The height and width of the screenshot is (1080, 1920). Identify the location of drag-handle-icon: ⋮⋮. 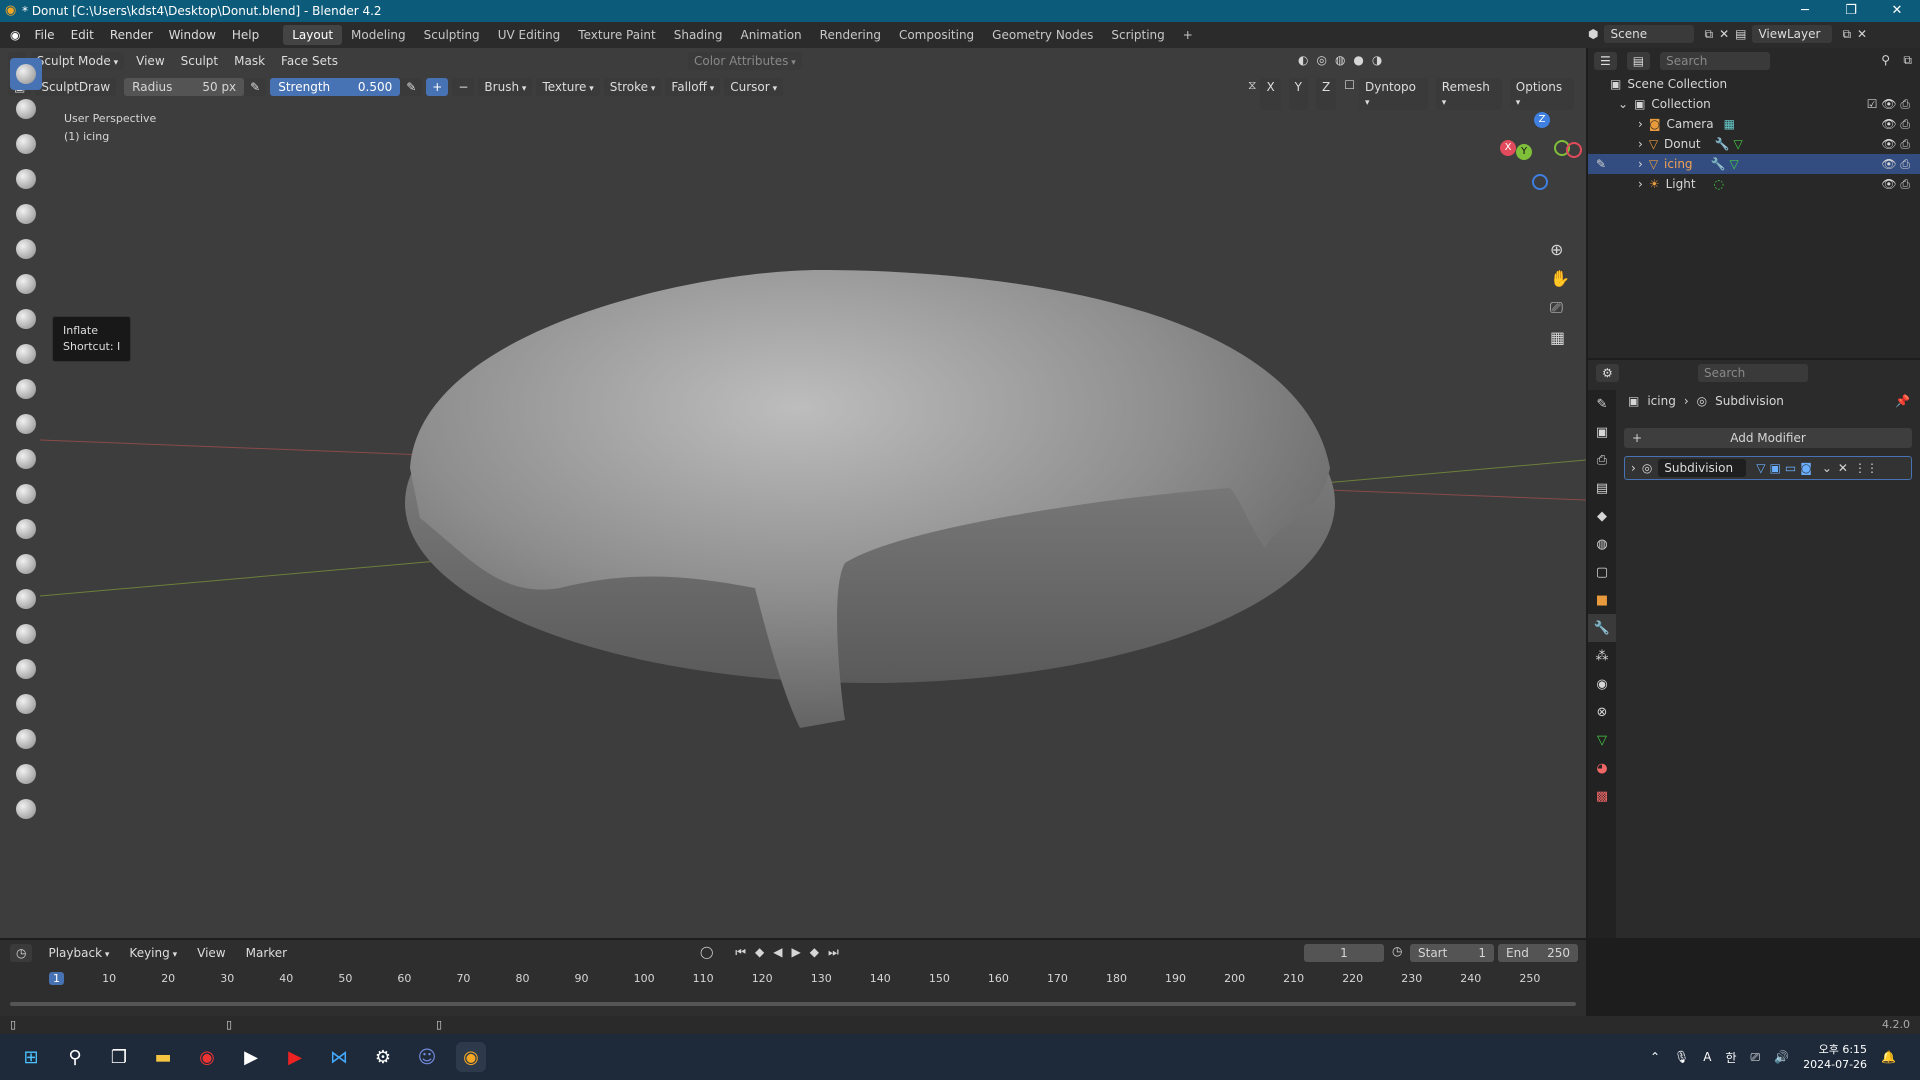
(1866, 468).